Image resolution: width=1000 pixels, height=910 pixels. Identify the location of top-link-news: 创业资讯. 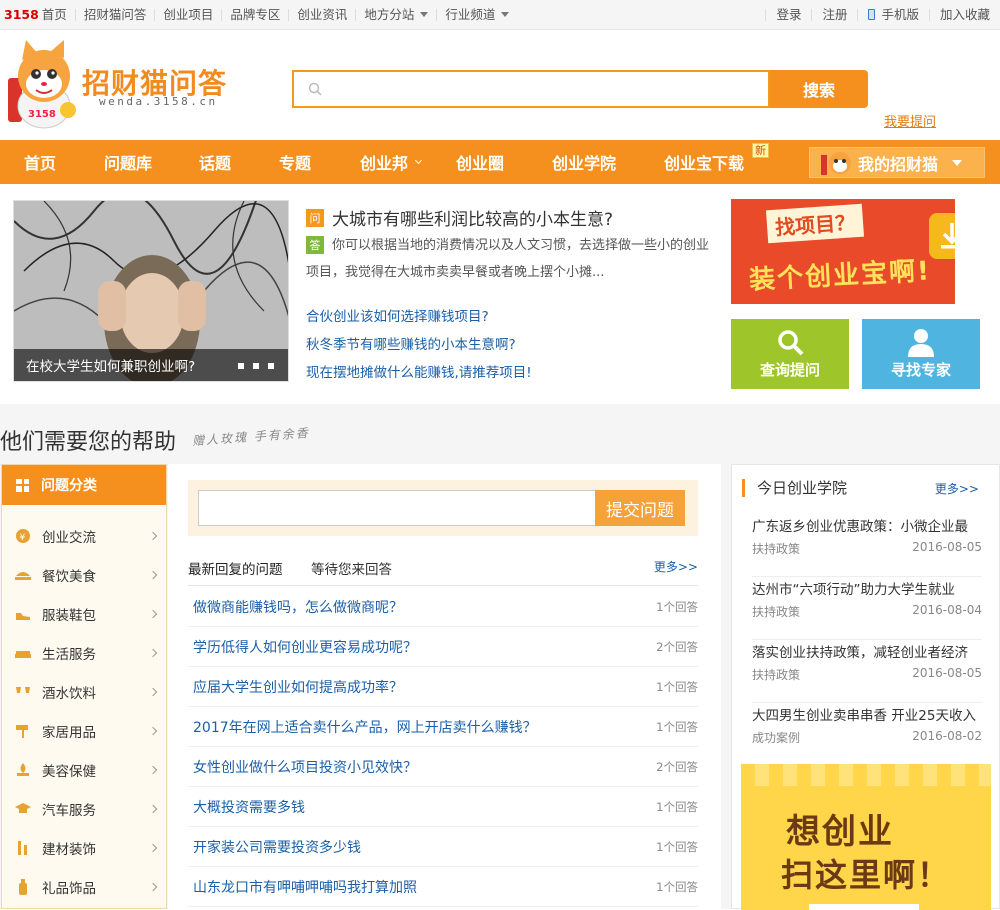
(321, 14).